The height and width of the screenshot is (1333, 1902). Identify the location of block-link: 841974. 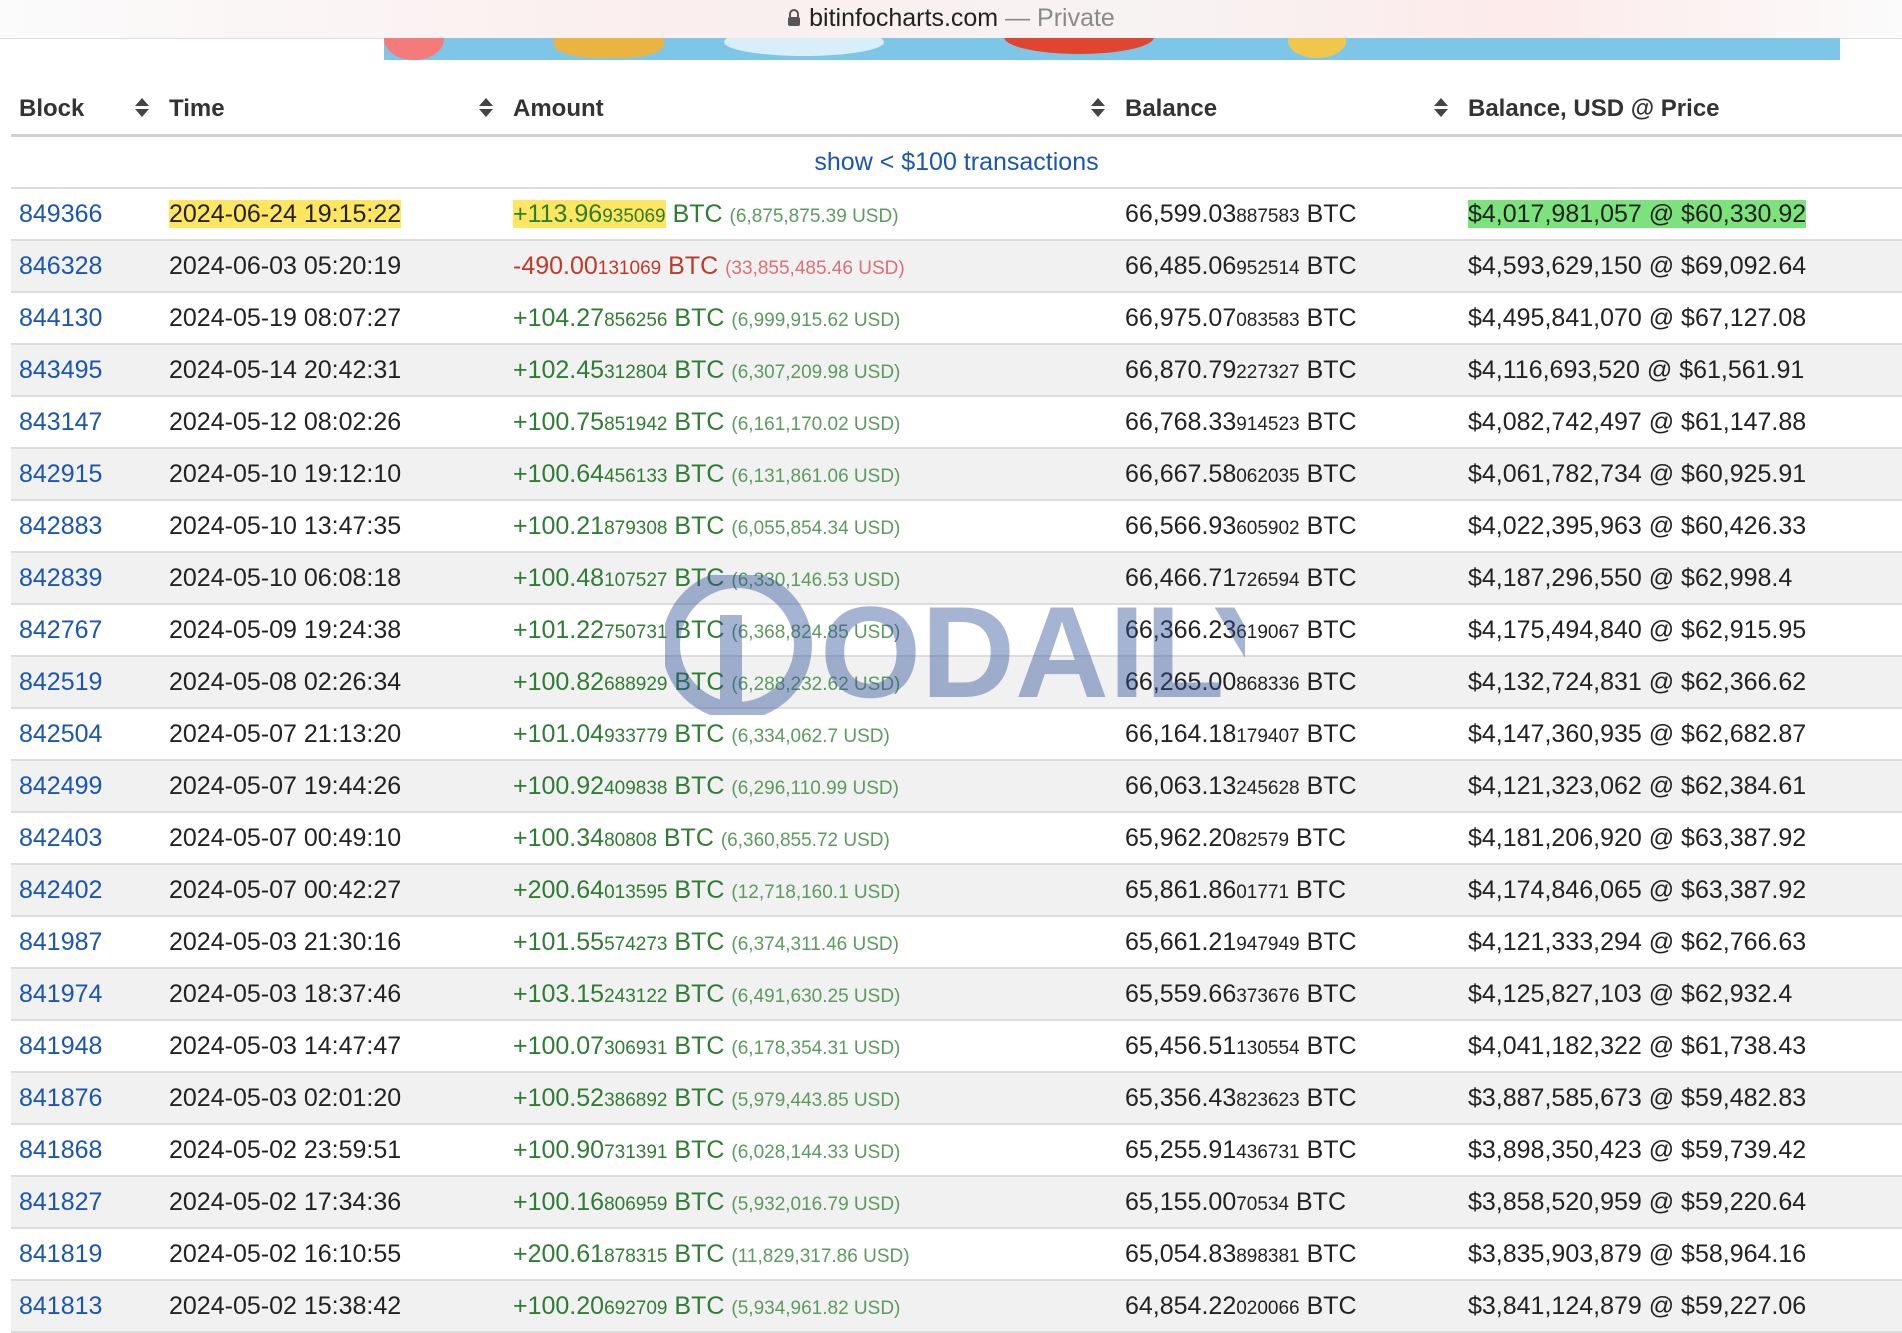
(60, 994).